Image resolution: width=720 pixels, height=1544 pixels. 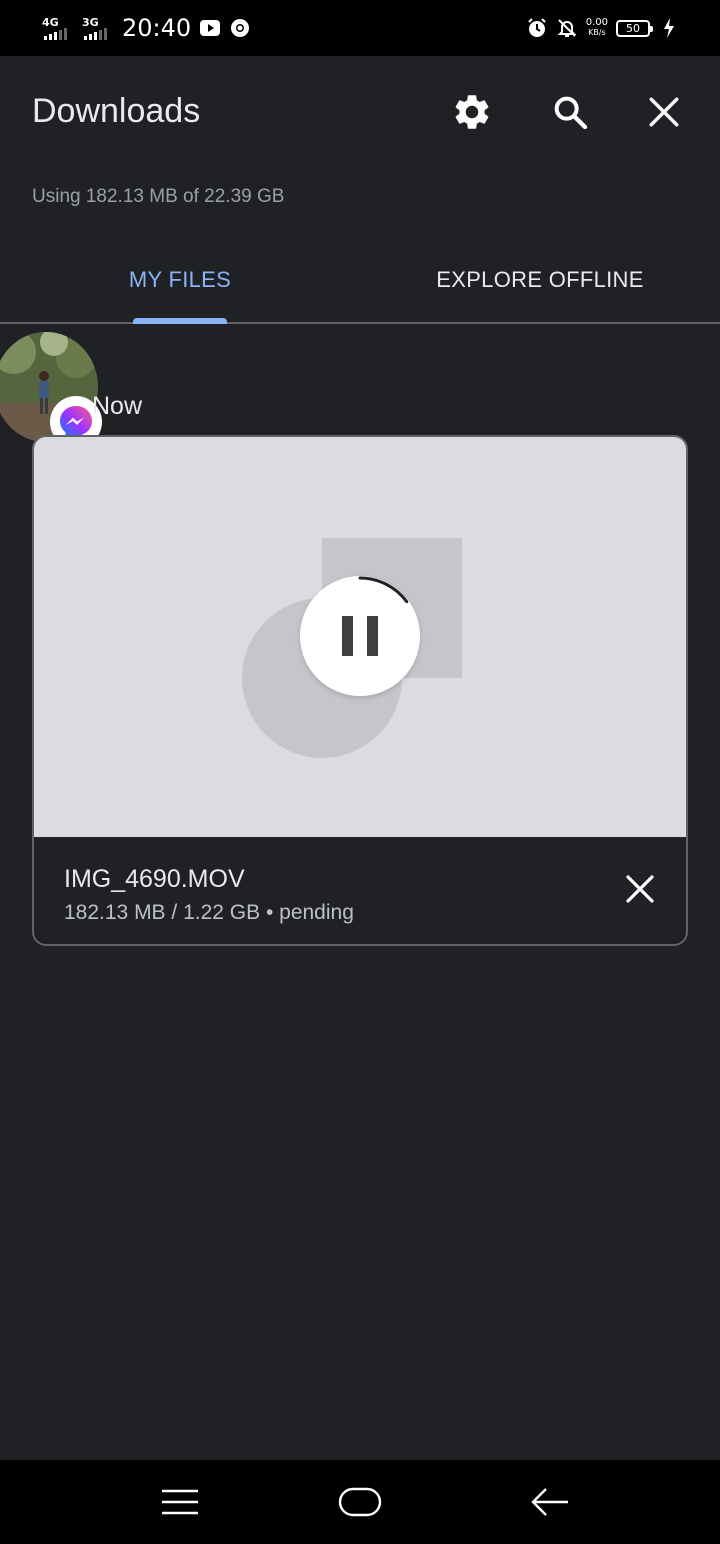 I want to click on signal-icon: 4G, so click(x=56, y=28).